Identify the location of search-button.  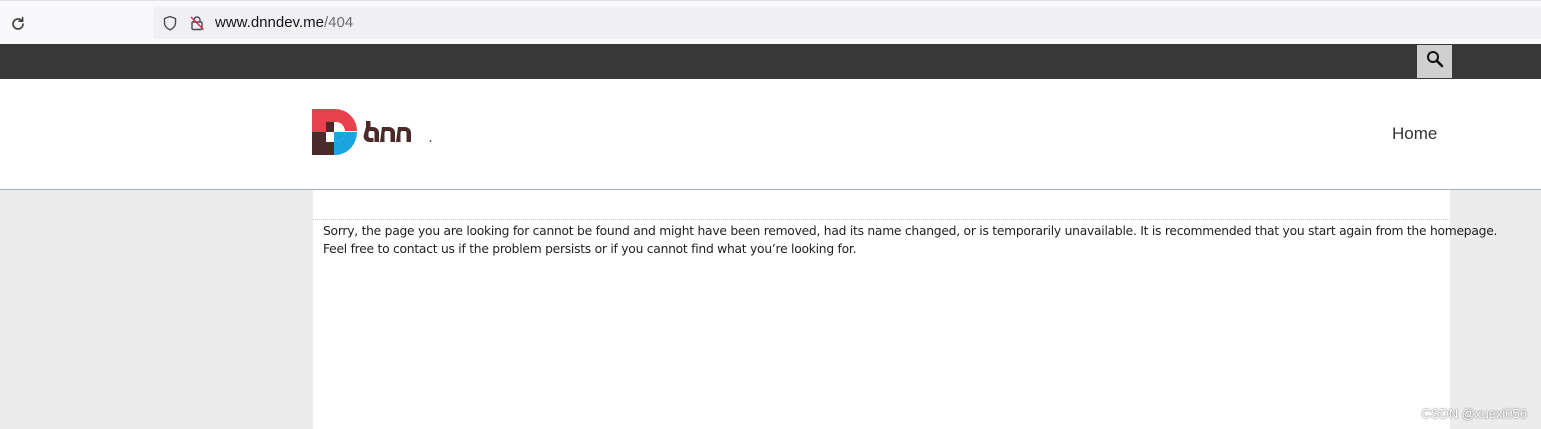
(1434, 61).